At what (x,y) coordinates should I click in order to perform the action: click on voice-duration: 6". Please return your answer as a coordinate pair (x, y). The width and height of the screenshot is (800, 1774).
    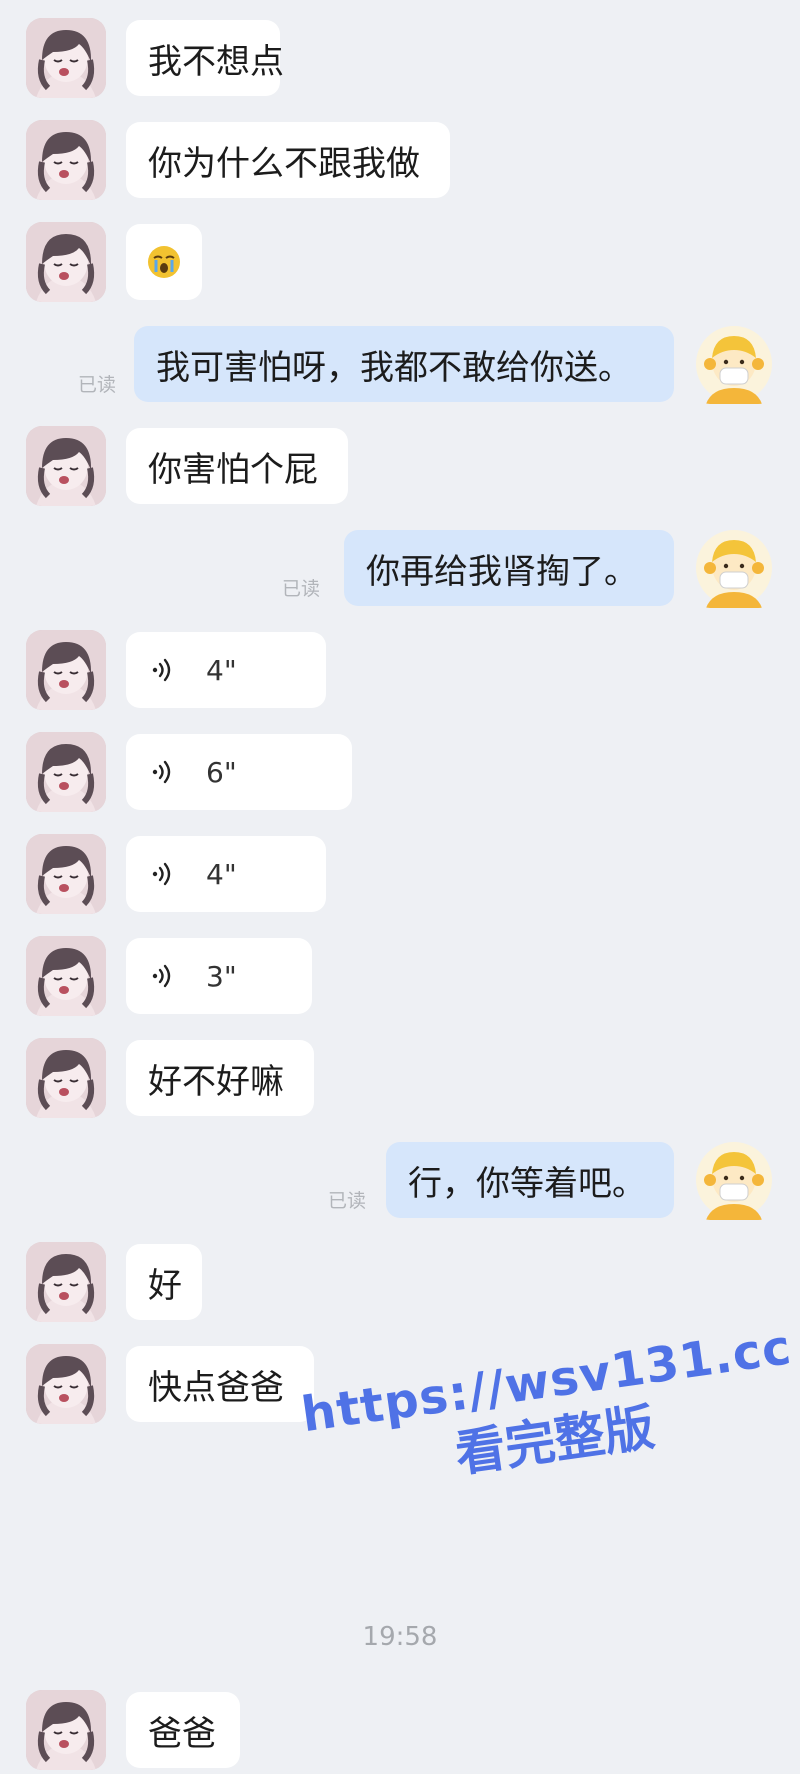
    Looking at the image, I should click on (221, 772).